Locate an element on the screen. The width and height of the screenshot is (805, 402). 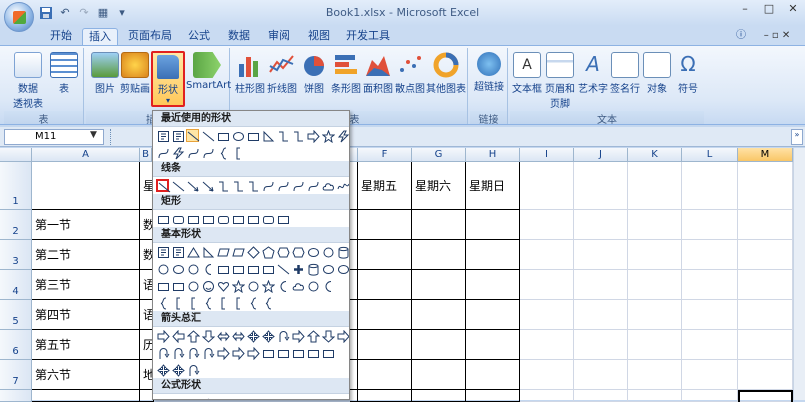
times-shape-icon is located at coordinates (192, 397).